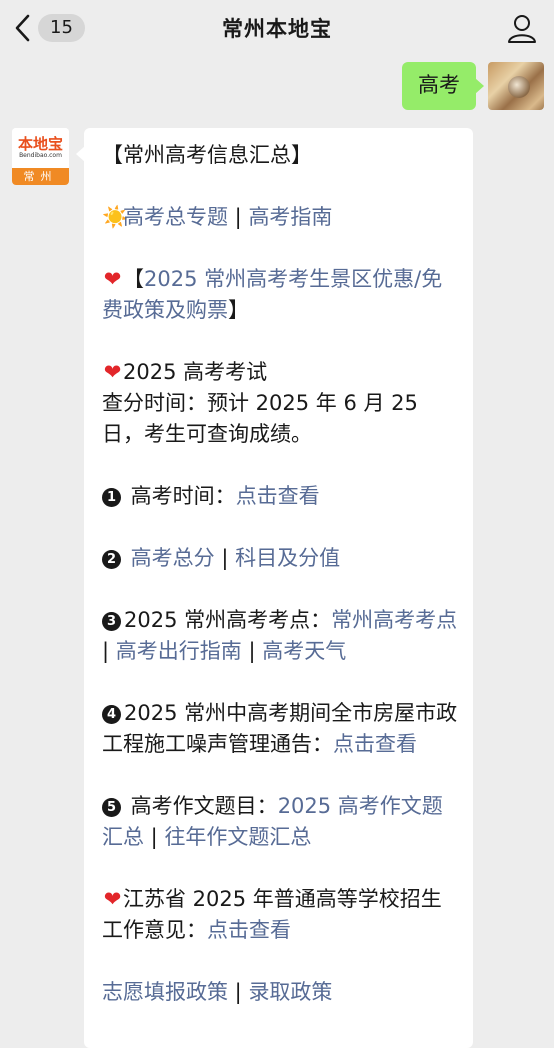 The height and width of the screenshot is (1048, 554). I want to click on bot-city-label: 常州, so click(40, 176).